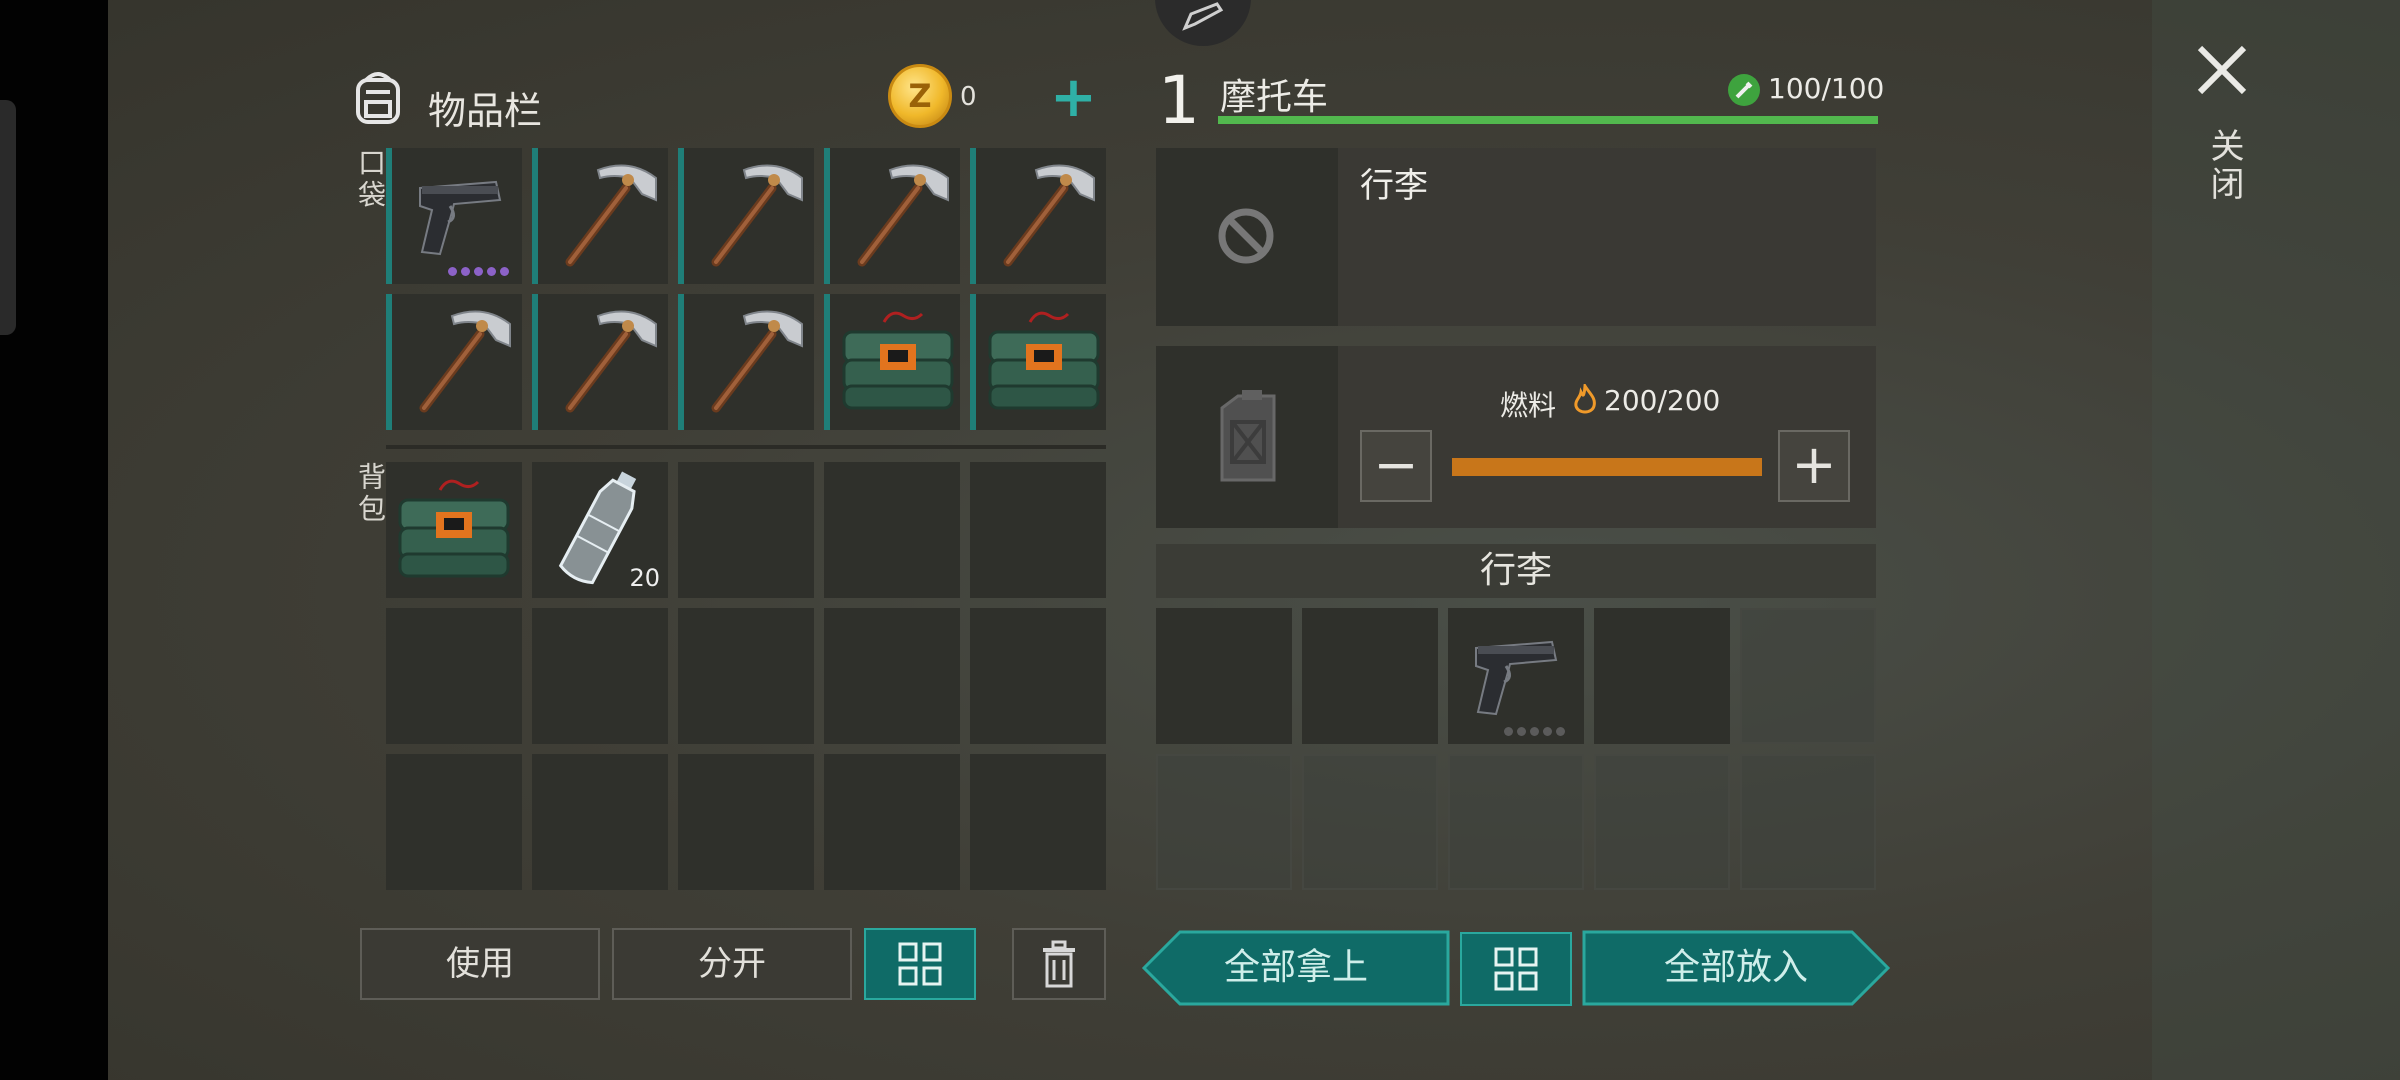 The image size is (2400, 1080). I want to click on device-notch, so click(8, 217).